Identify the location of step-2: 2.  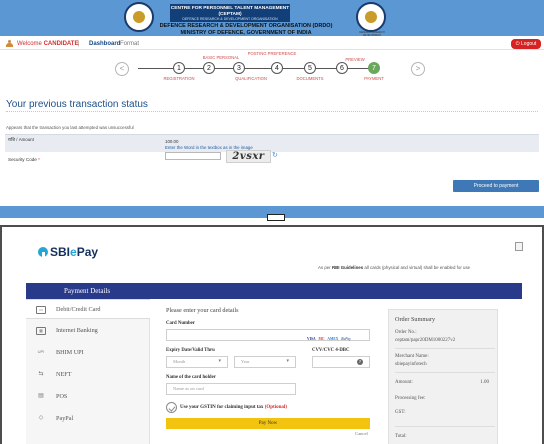
(209, 68).